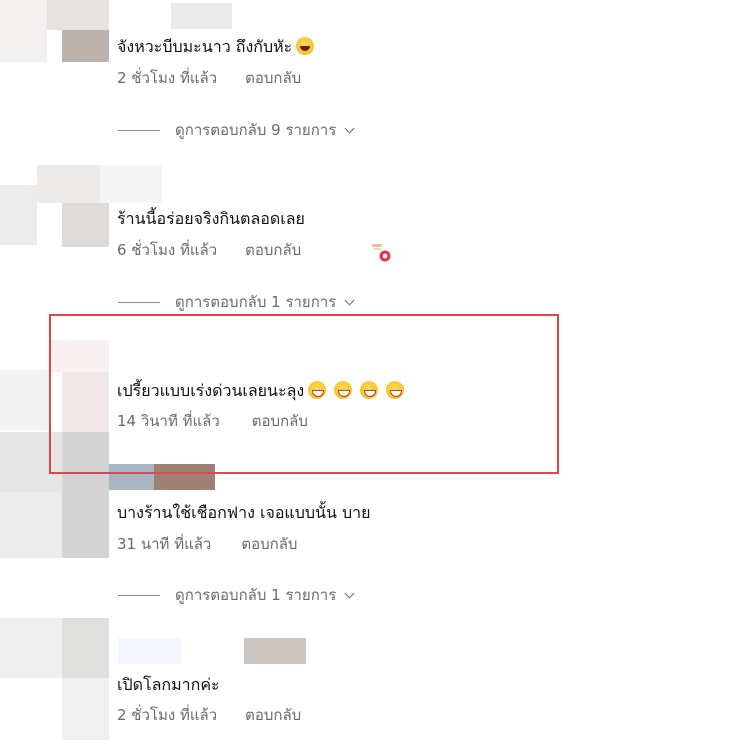 This screenshot has width=742, height=746. Describe the element at coordinates (381, 252) in the screenshot. I see `reaction-heart-icon` at that location.